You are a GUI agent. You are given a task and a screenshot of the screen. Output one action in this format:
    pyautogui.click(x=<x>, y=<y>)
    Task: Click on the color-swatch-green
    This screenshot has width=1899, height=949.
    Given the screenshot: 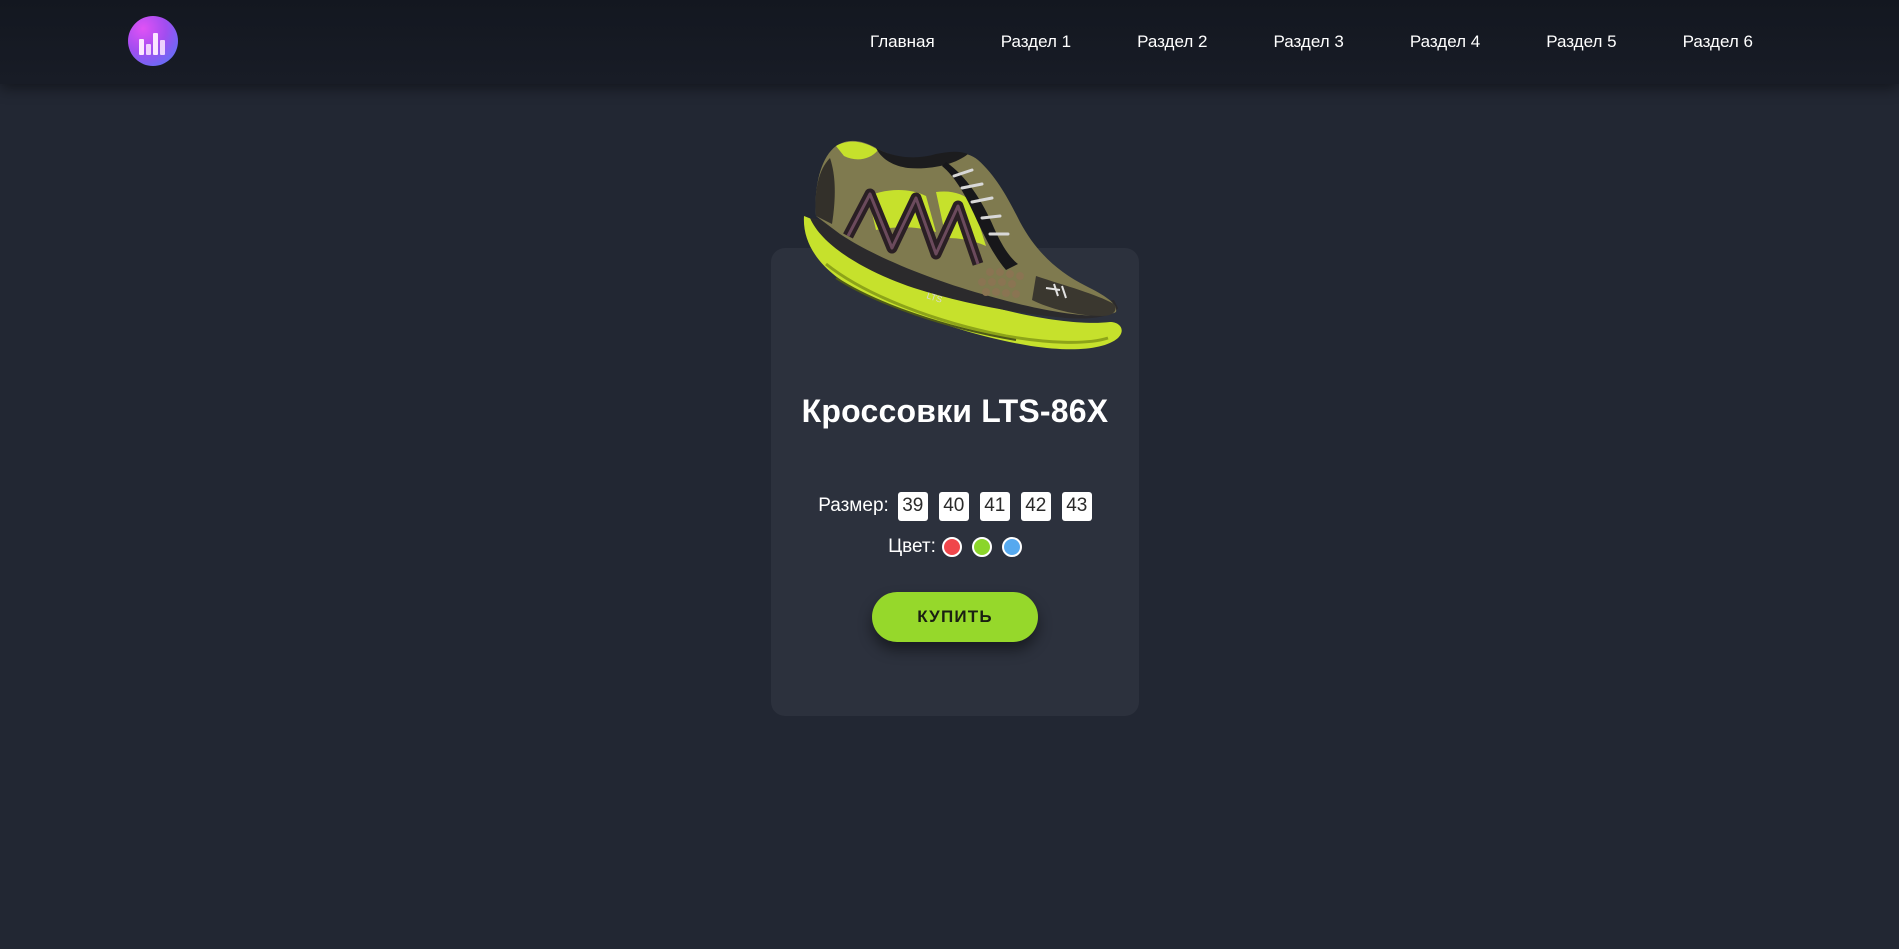 What is the action you would take?
    pyautogui.click(x=981, y=547)
    